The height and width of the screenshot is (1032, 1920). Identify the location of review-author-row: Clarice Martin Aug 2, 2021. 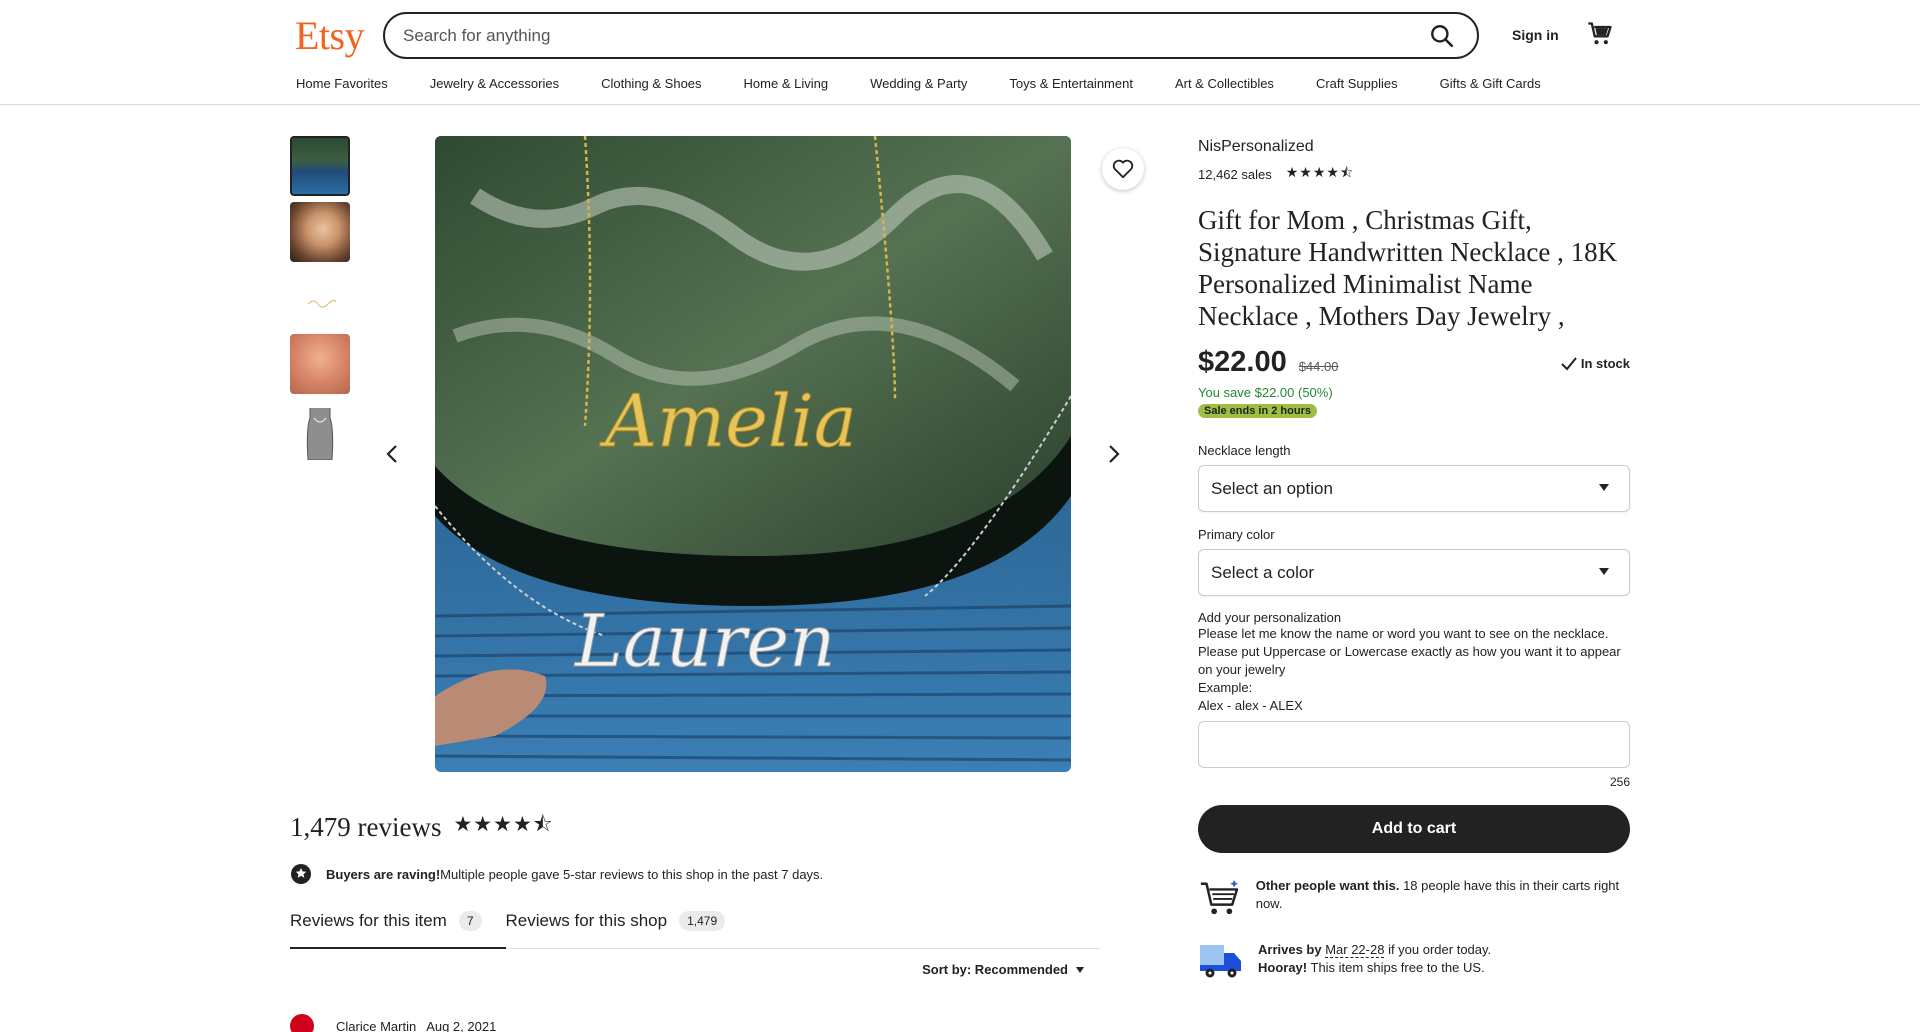
(393, 1023).